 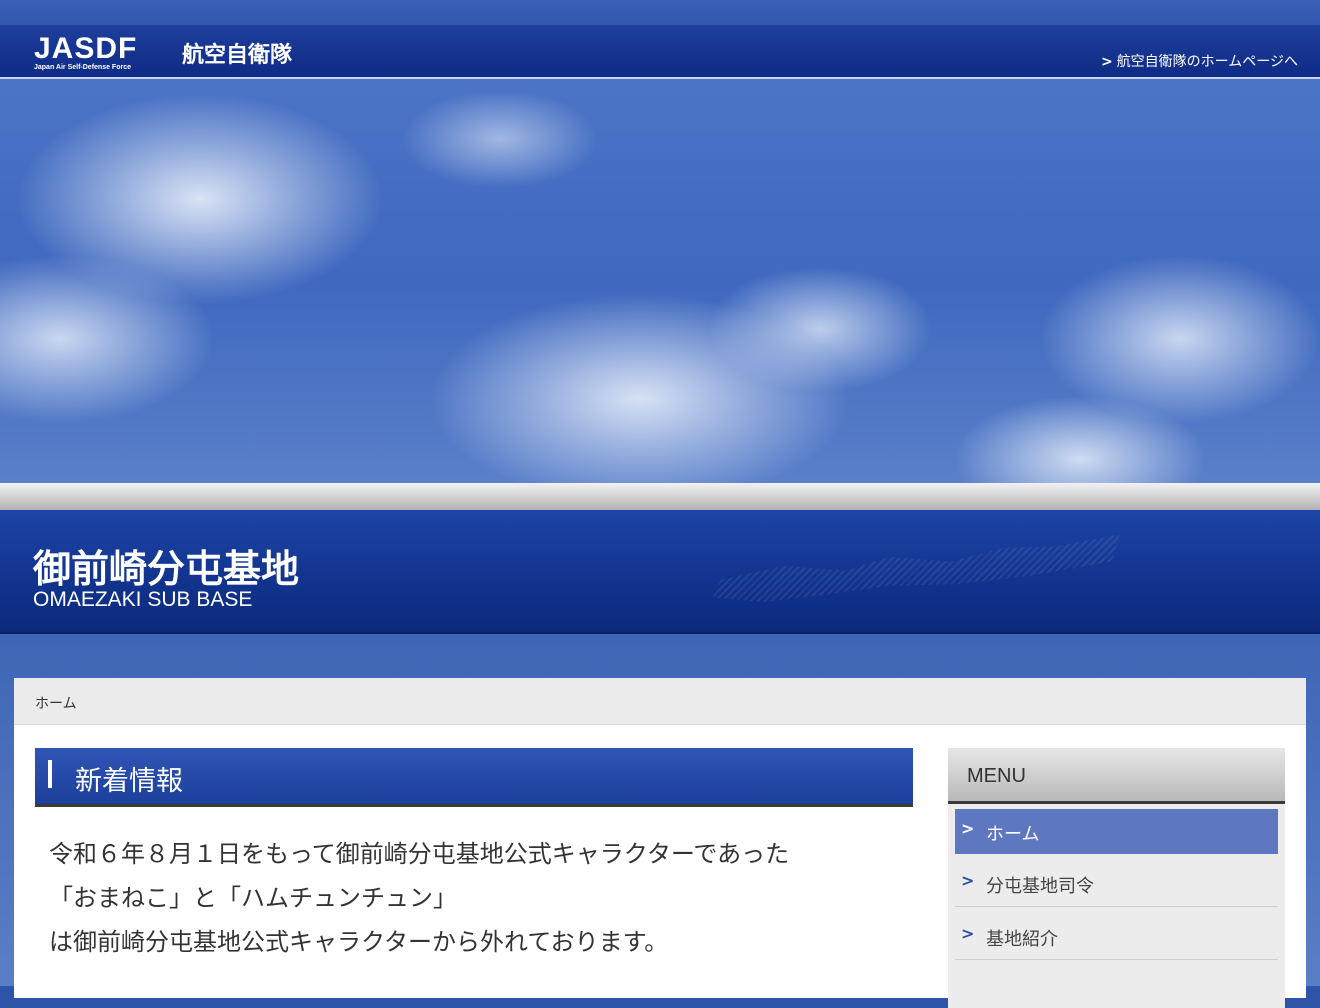 What do you see at coordinates (660, 12) in the screenshot?
I see `top-band` at bounding box center [660, 12].